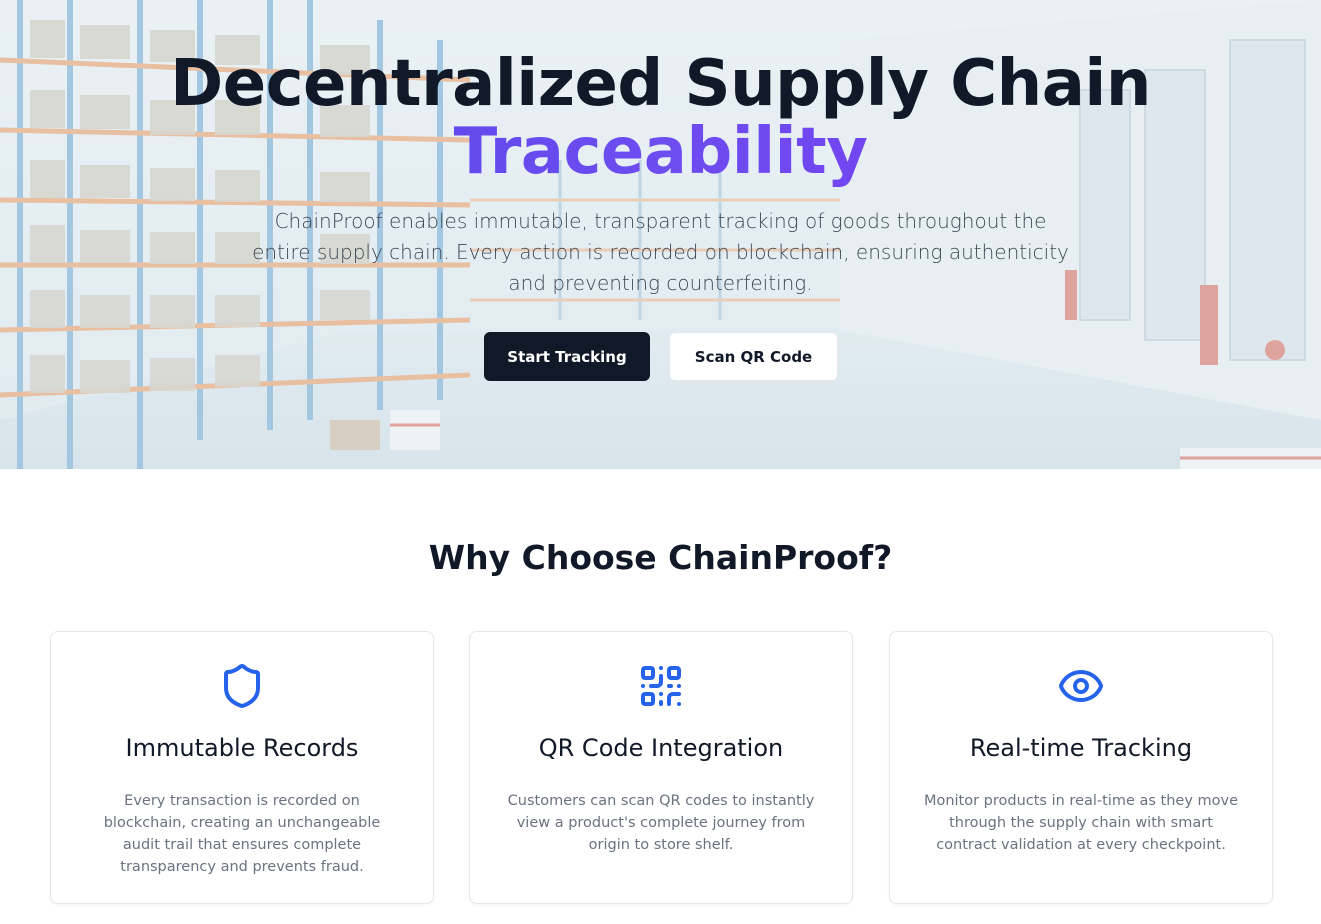 This screenshot has width=1321, height=924. Describe the element at coordinates (1081, 748) in the screenshot. I see `feature-title: Real-time Tracking` at that location.